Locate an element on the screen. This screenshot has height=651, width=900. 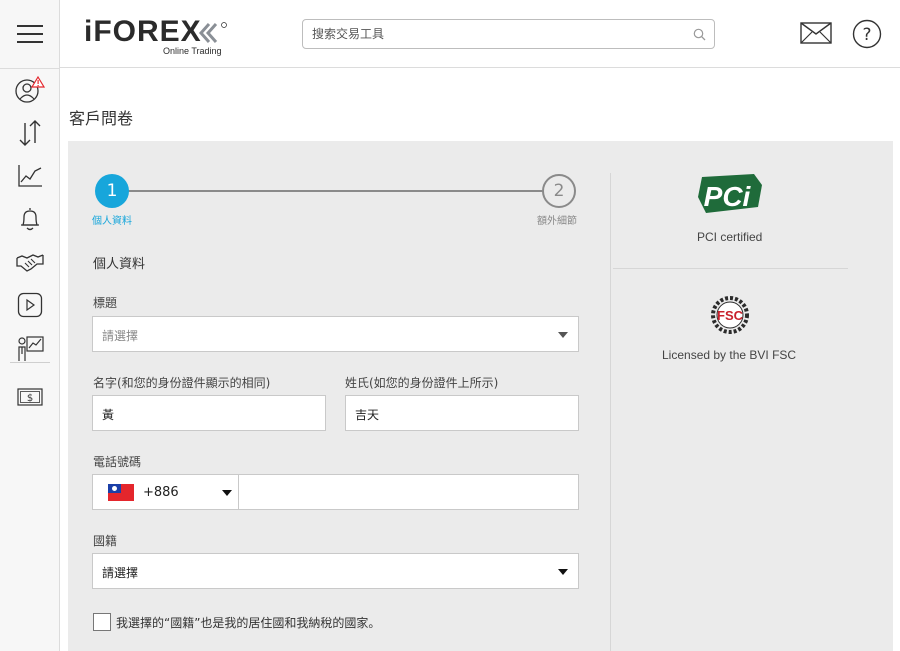
fsc-caption: Licensed by the BVI FSC is located at coordinates (729, 355).